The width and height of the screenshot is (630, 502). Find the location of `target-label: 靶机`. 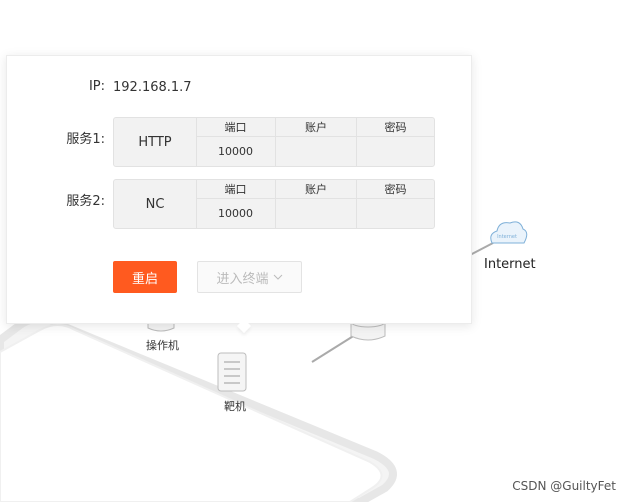

target-label: 靶机 is located at coordinates (235, 406).